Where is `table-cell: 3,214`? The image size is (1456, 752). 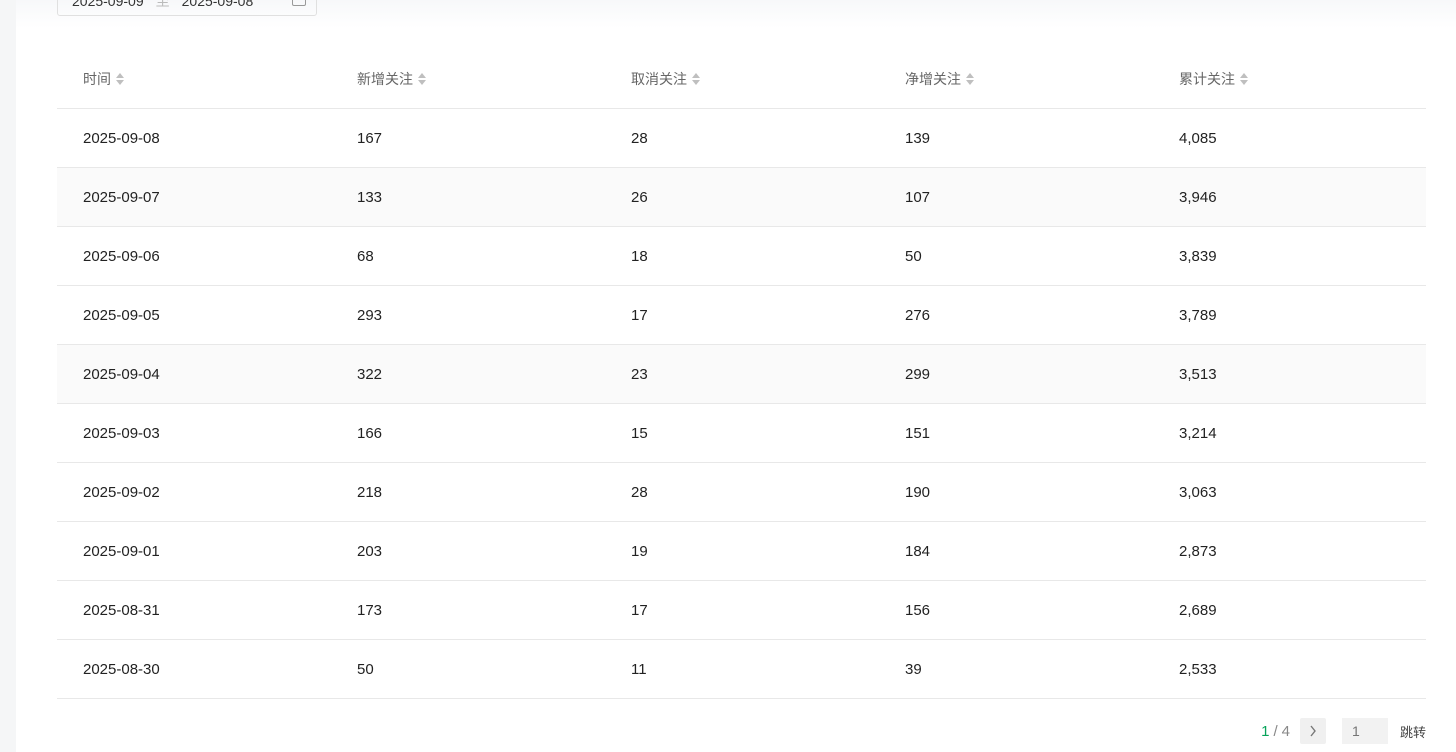
table-cell: 3,214 is located at coordinates (1289, 433).